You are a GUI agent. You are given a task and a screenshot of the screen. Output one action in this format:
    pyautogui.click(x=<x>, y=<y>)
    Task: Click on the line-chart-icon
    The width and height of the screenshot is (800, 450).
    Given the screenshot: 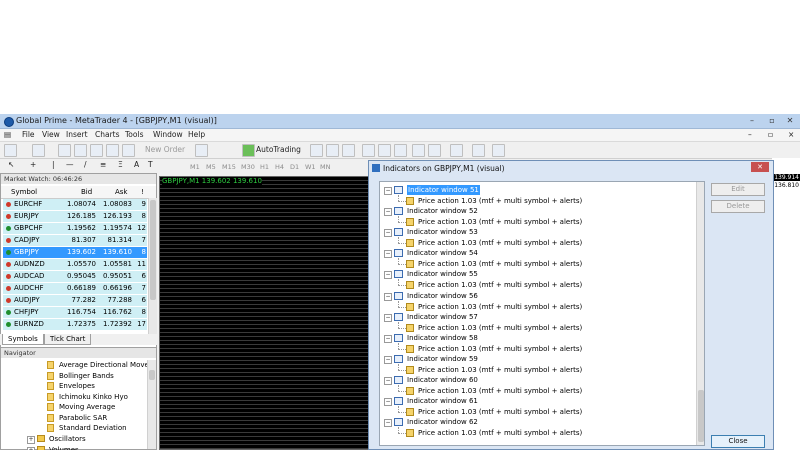 What is the action you would take?
    pyautogui.click(x=348, y=150)
    